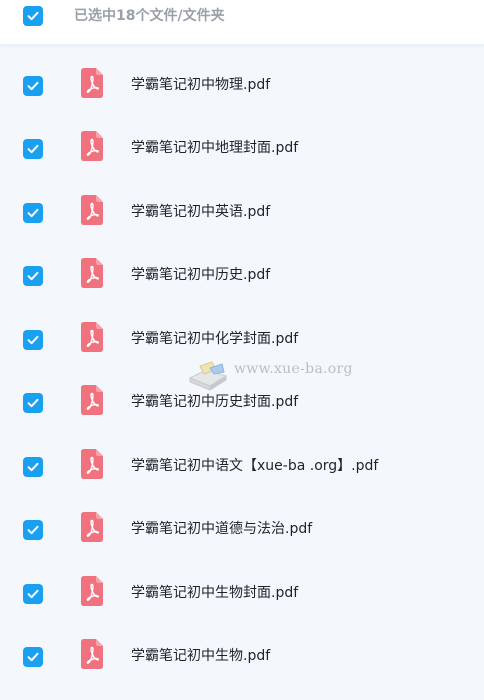 This screenshot has width=484, height=700. Describe the element at coordinates (201, 211) in the screenshot. I see `file-name: 学霸笔记初中英语.pdf` at that location.